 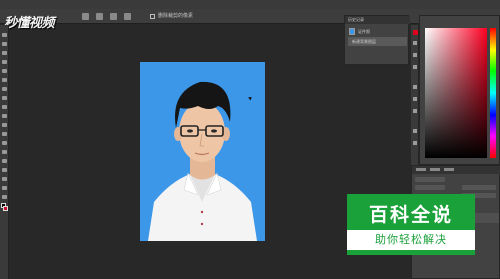 What do you see at coordinates (4, 107) in the screenshot?
I see `stamp-tool-icon` at bounding box center [4, 107].